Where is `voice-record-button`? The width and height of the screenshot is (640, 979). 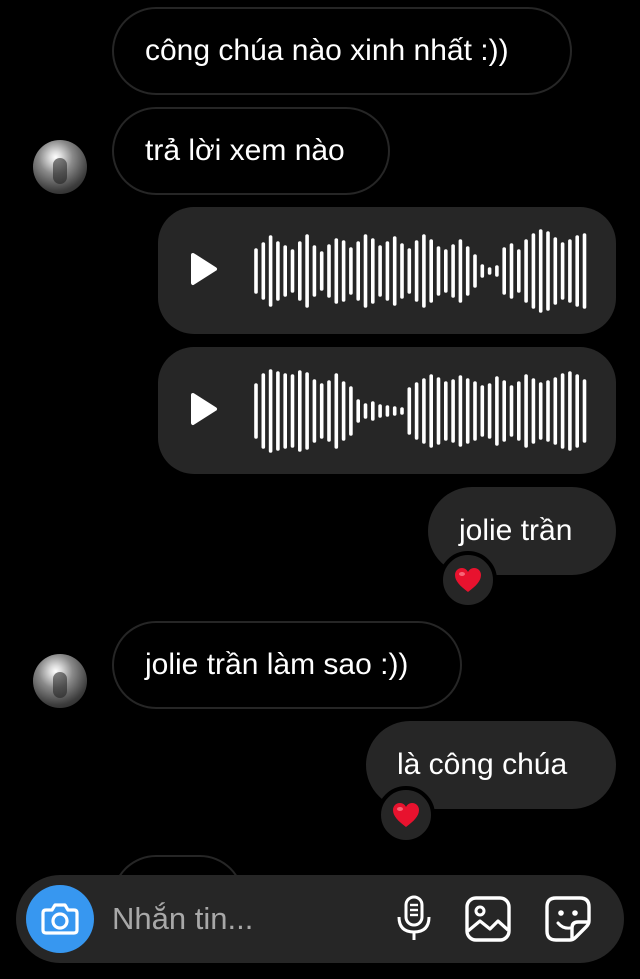 voice-record-button is located at coordinates (414, 919).